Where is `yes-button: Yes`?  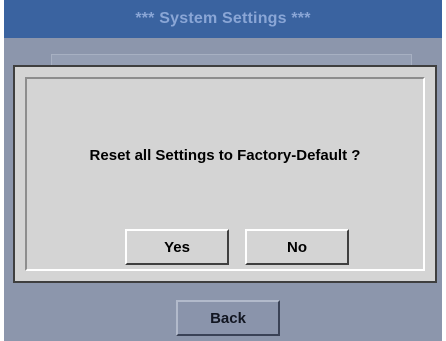 yes-button: Yes is located at coordinates (177, 247).